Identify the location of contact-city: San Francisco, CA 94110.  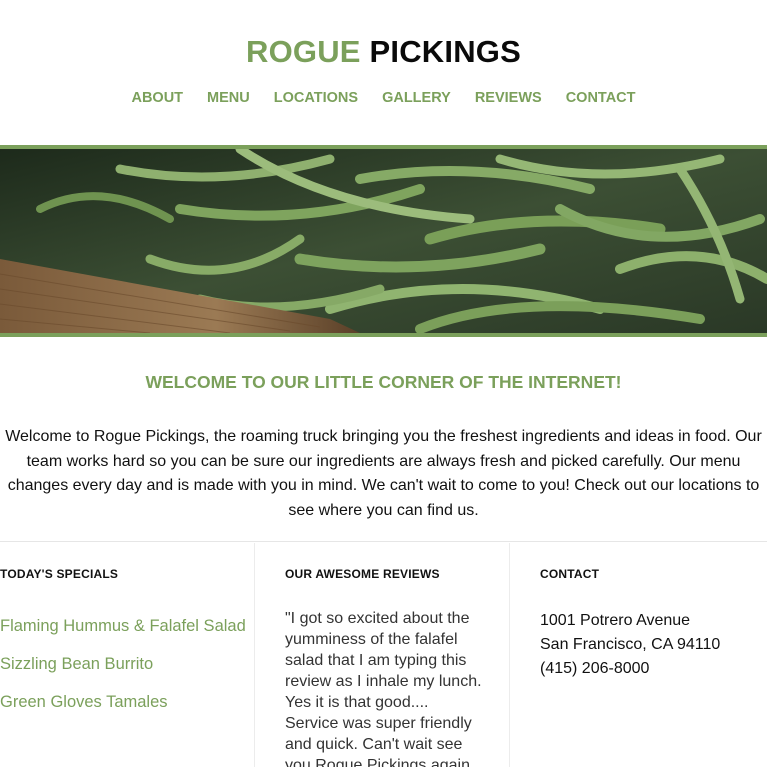
(630, 644).